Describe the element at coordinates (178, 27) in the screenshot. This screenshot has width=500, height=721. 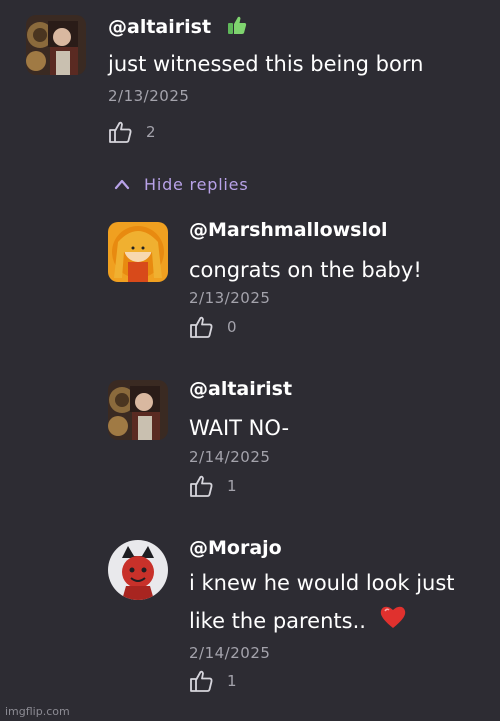
I see `comment-author: @altairist` at that location.